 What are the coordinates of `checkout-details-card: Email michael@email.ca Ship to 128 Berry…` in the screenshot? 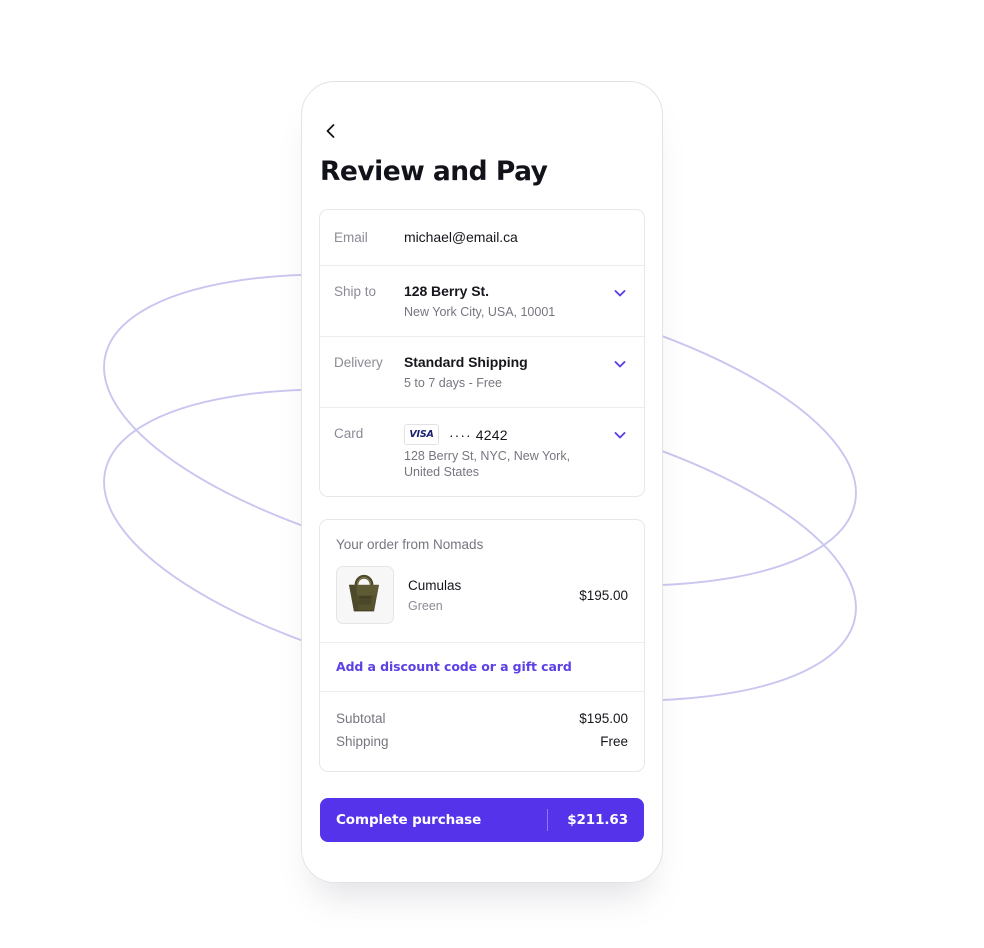 It's located at (482, 353).